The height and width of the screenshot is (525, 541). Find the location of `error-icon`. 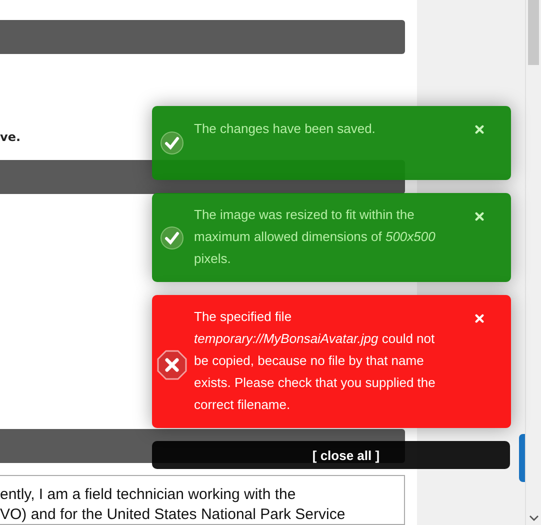

error-icon is located at coordinates (172, 365).